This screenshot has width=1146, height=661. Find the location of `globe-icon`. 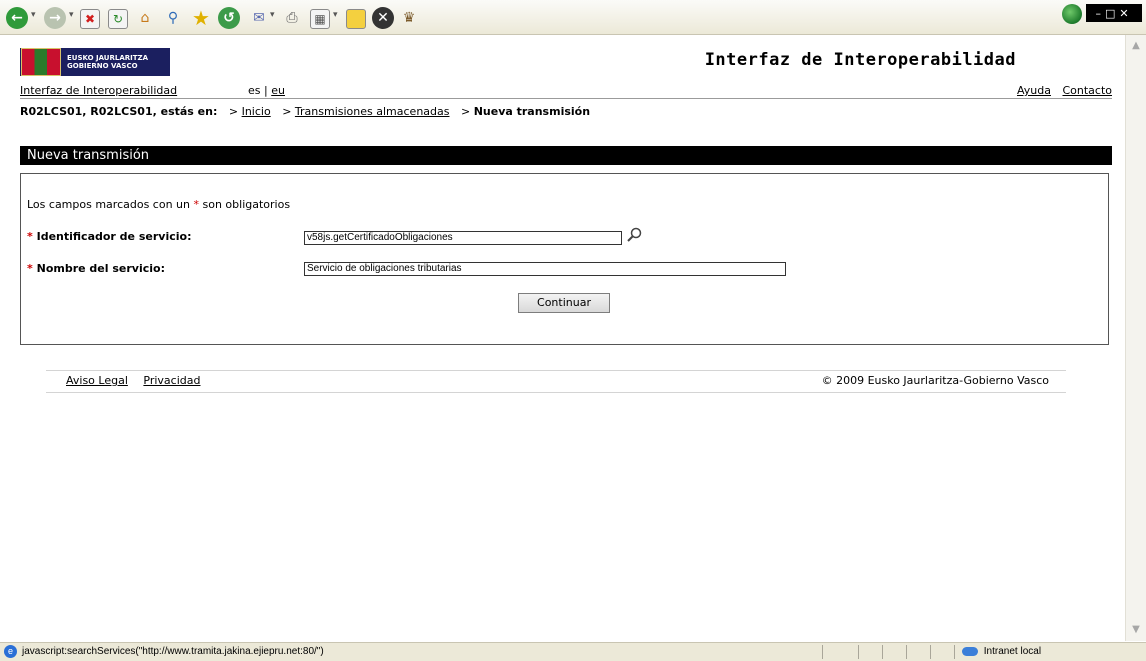

globe-icon is located at coordinates (1072, 14).